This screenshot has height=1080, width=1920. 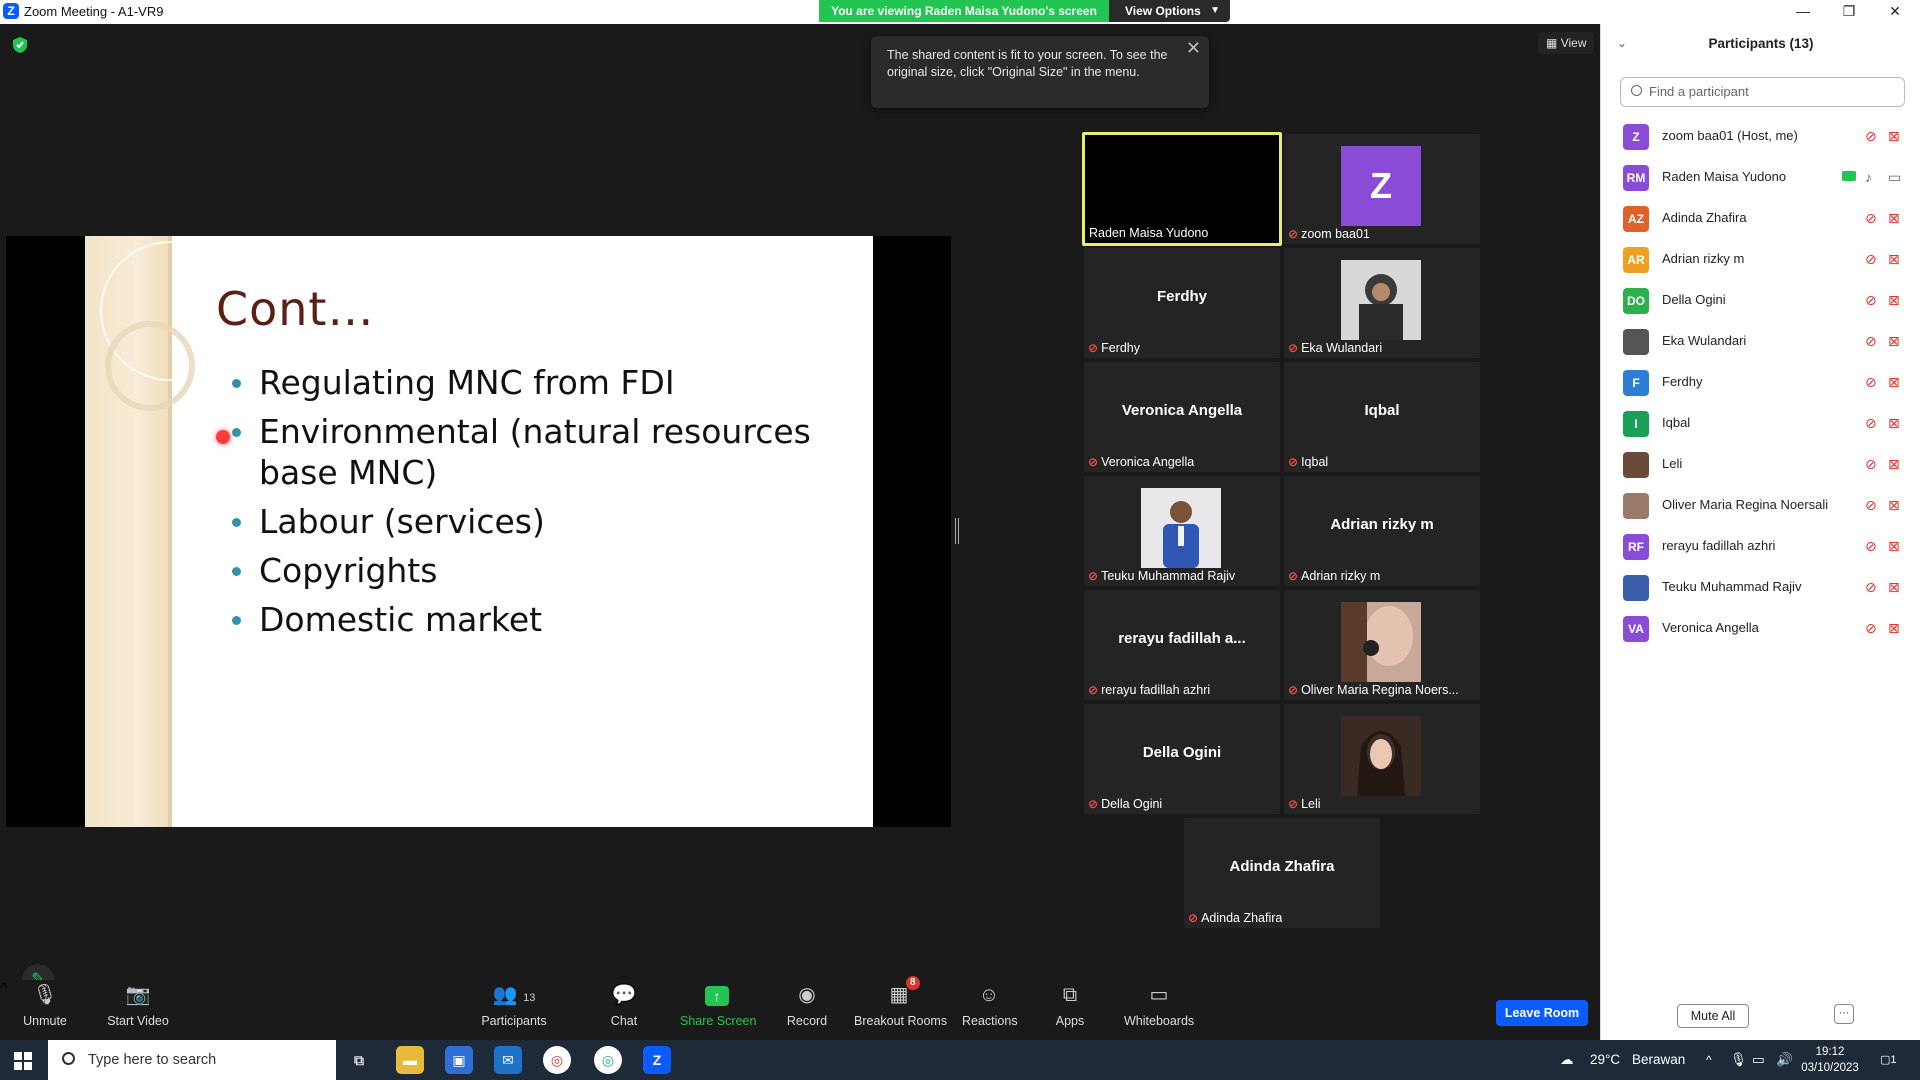 I want to click on participant-row: DO Della Ogini ⊘ ⊠, so click(x=1760, y=300).